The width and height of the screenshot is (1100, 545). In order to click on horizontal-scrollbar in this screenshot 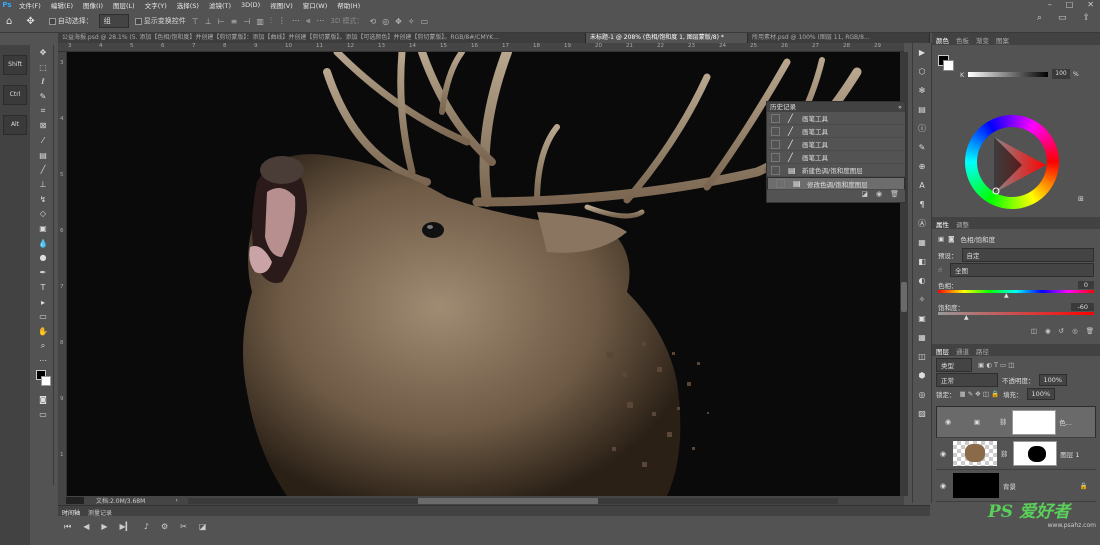, I will do `click(512, 500)`.